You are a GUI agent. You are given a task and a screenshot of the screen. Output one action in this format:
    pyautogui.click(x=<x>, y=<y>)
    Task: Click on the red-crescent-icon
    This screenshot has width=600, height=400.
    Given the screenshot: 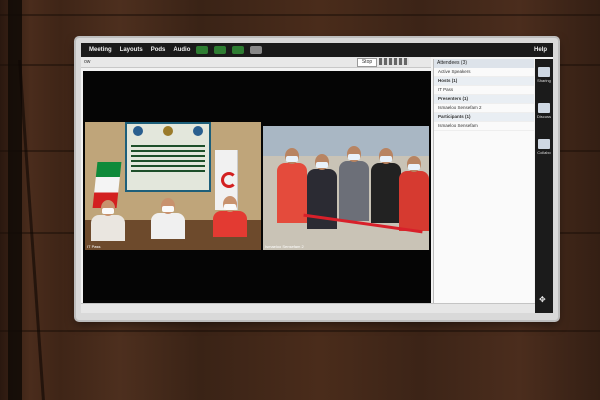 What is the action you would take?
    pyautogui.click(x=229, y=180)
    